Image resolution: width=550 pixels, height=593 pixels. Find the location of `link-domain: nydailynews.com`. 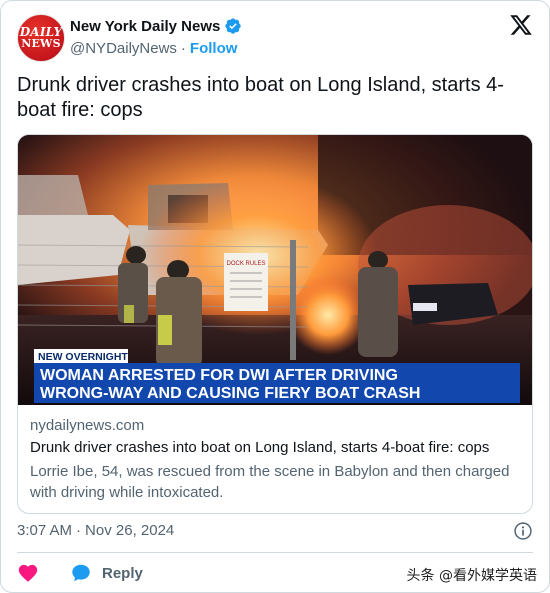

link-domain: nydailynews.com is located at coordinates (87, 425).